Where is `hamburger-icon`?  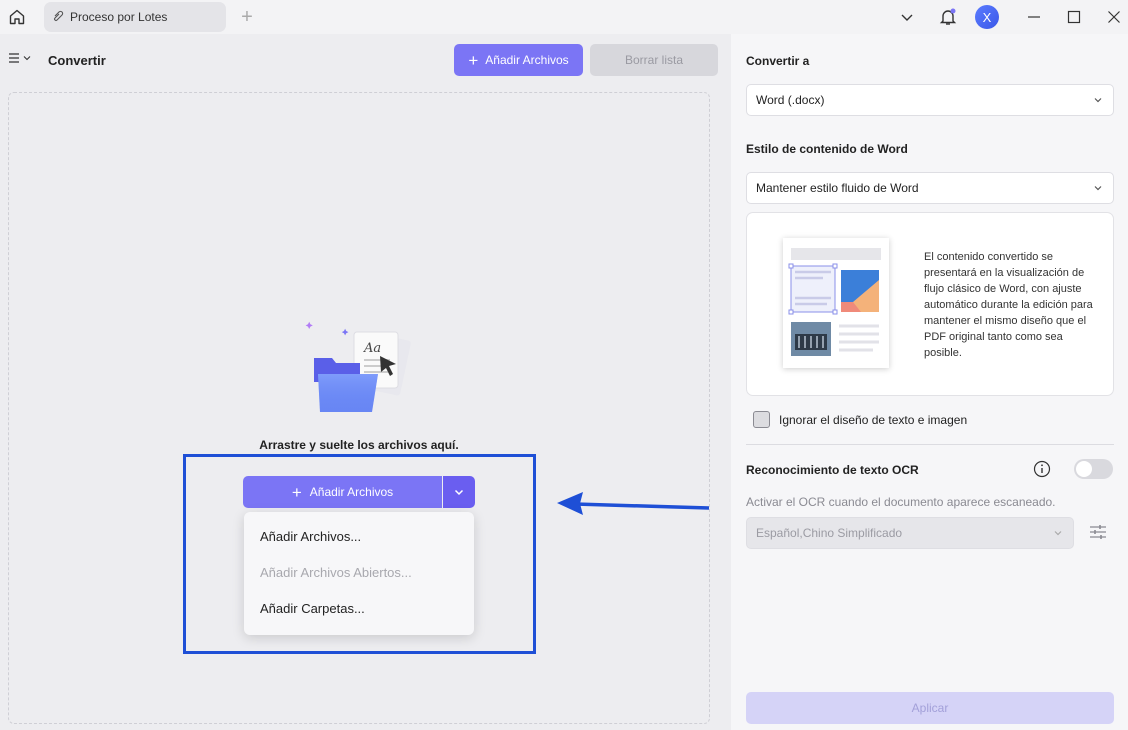 hamburger-icon is located at coordinates (14, 58).